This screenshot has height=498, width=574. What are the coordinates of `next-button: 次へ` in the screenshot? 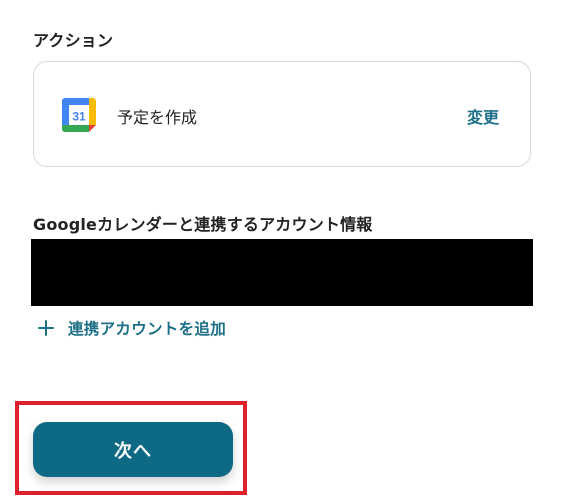 It's located at (133, 449).